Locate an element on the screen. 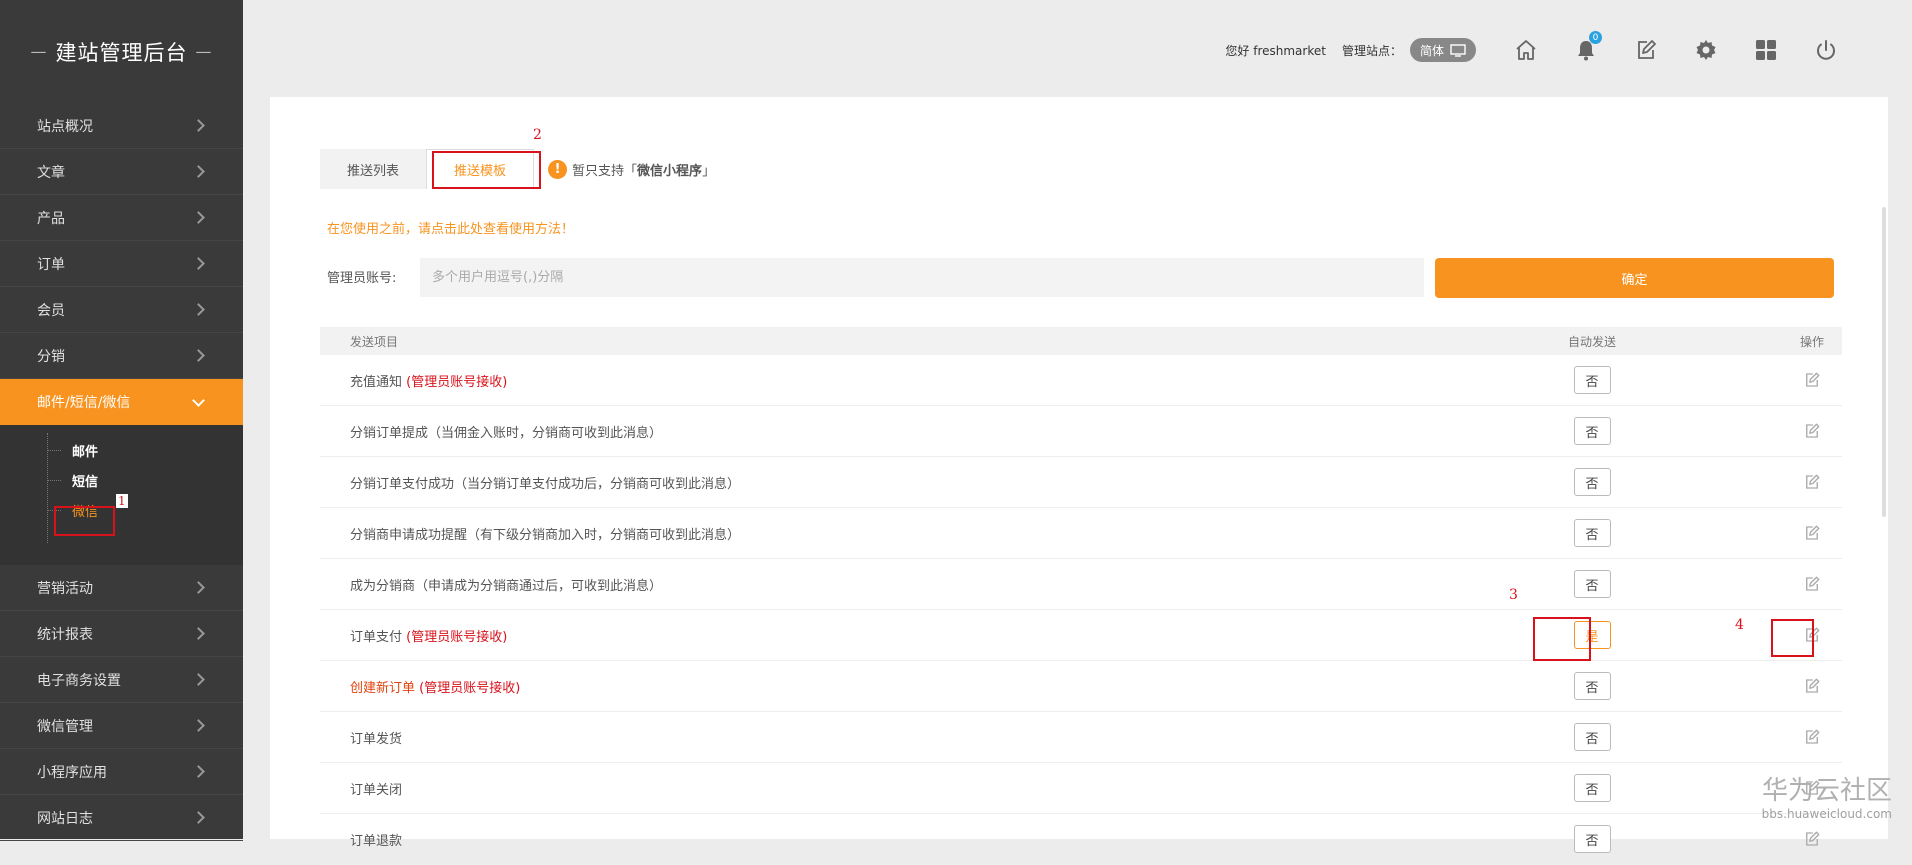 This screenshot has width=1912, height=865. notification-badge: 0 is located at coordinates (1595, 37).